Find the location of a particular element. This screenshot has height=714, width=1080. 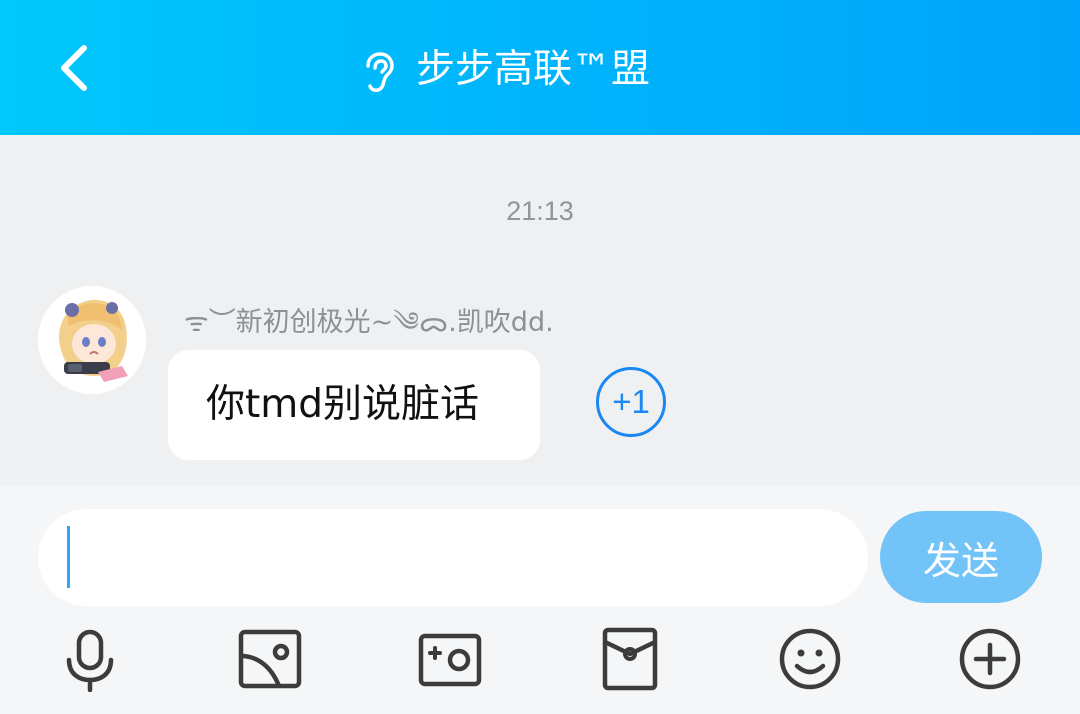

emoji-icon is located at coordinates (810, 659).